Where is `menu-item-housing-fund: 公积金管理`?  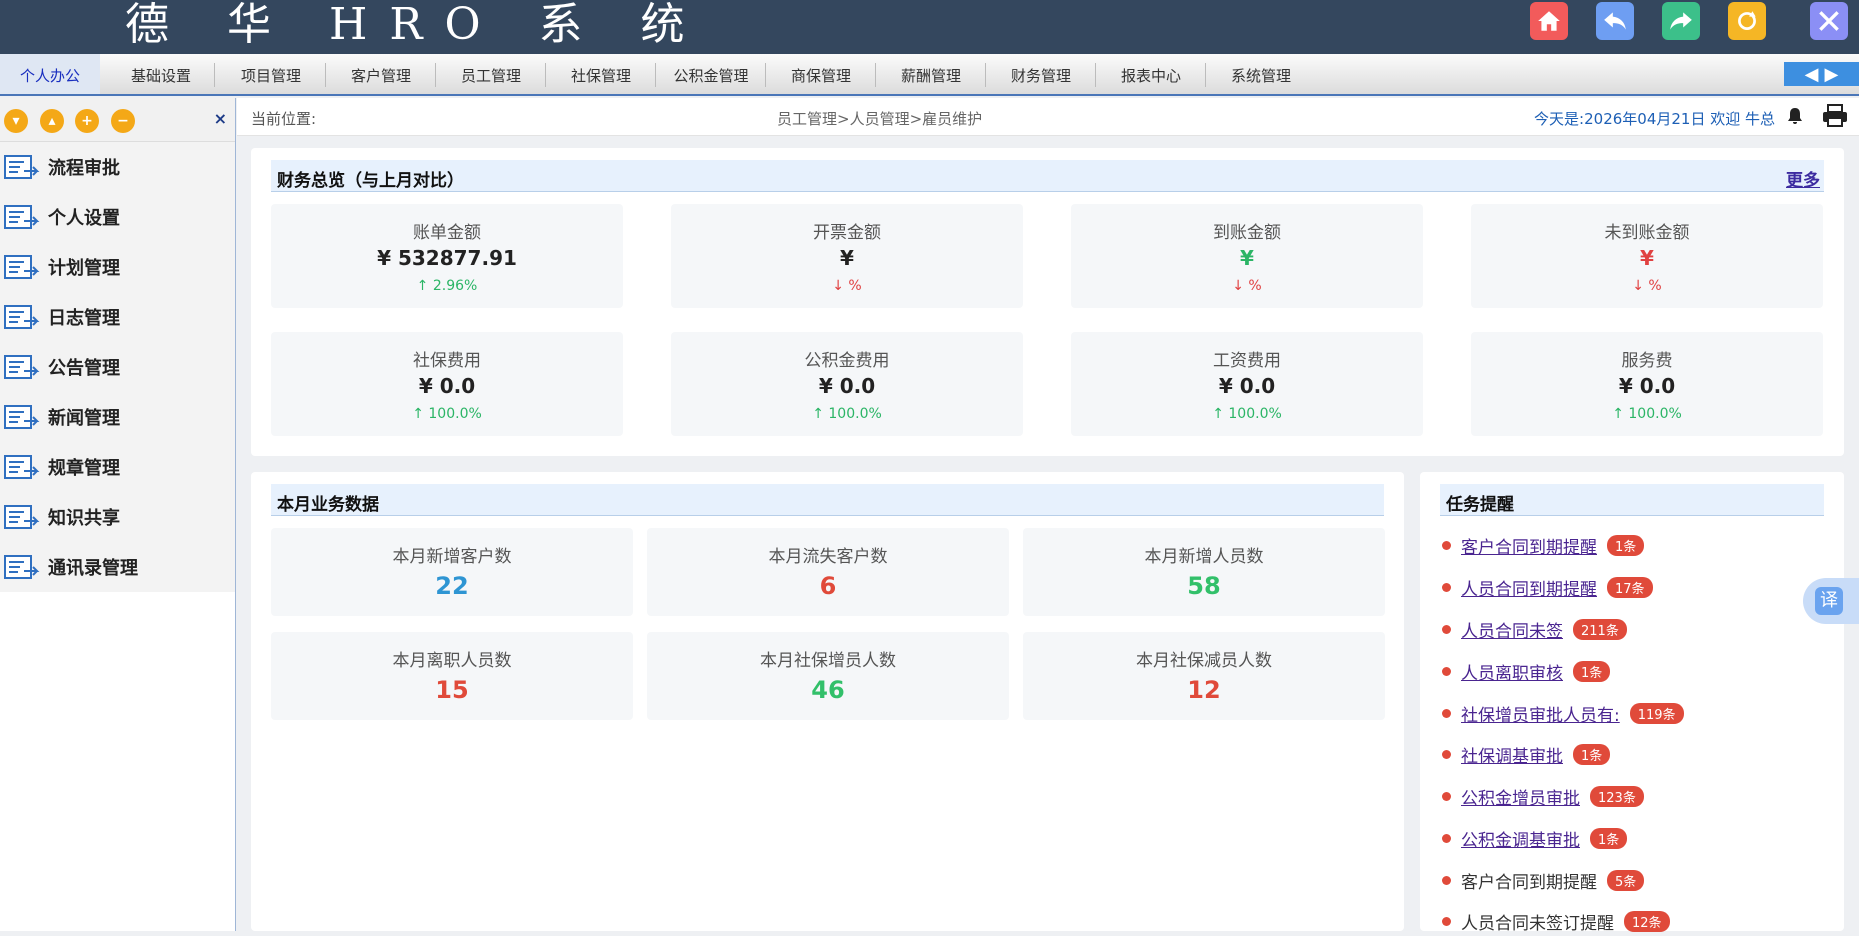
menu-item-housing-fund: 公积金管理 is located at coordinates (711, 74).